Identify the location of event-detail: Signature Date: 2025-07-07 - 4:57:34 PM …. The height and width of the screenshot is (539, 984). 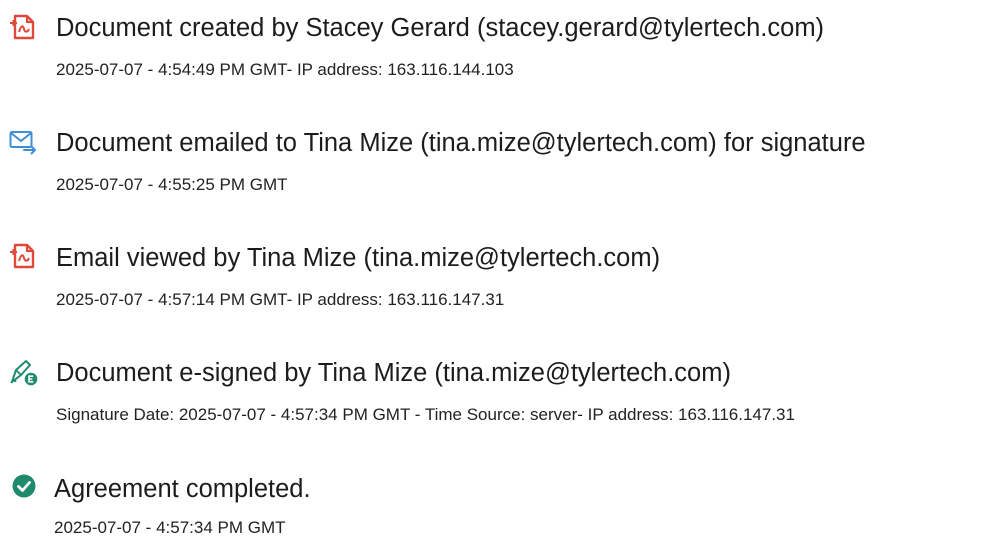
(425, 414).